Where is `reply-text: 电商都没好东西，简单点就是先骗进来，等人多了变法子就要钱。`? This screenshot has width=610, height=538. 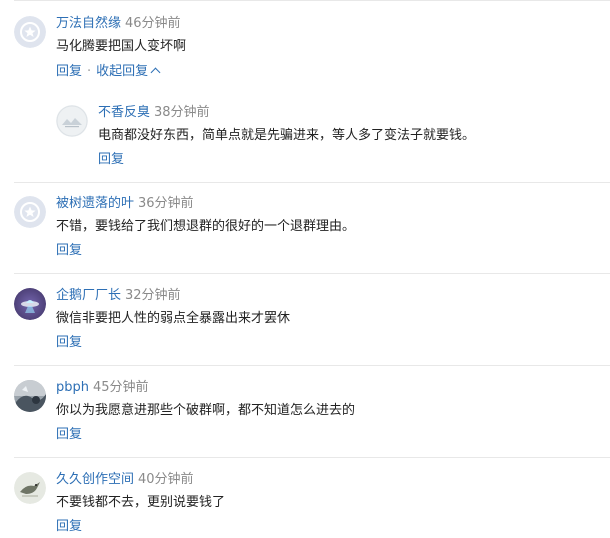
reply-text: 电商都没好东西，简单点就是先骗进来，等人多了变法子就要钱。 is located at coordinates (287, 135).